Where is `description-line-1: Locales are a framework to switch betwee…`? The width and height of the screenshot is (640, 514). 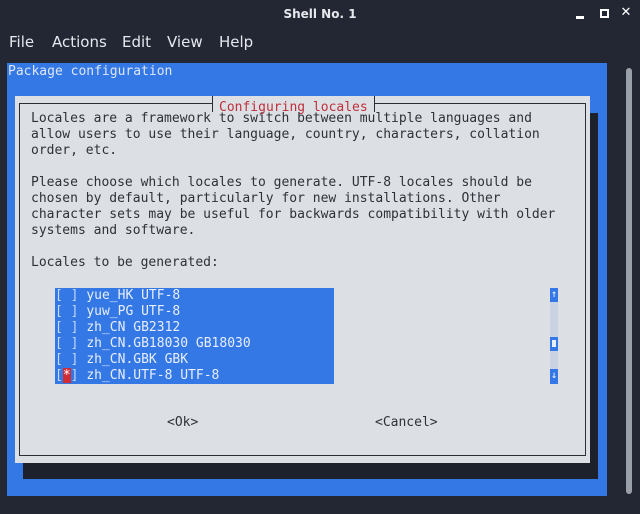
description-line-1: Locales are a framework to switch betwee… is located at coordinates (281, 118).